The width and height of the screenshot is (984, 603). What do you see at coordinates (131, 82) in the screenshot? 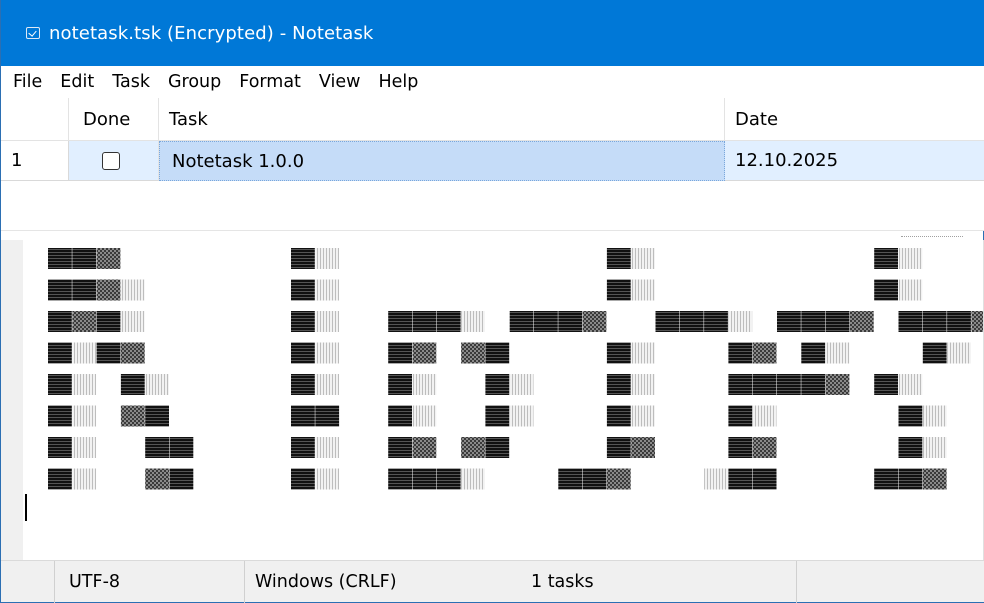
I see `menu-task: Task` at bounding box center [131, 82].